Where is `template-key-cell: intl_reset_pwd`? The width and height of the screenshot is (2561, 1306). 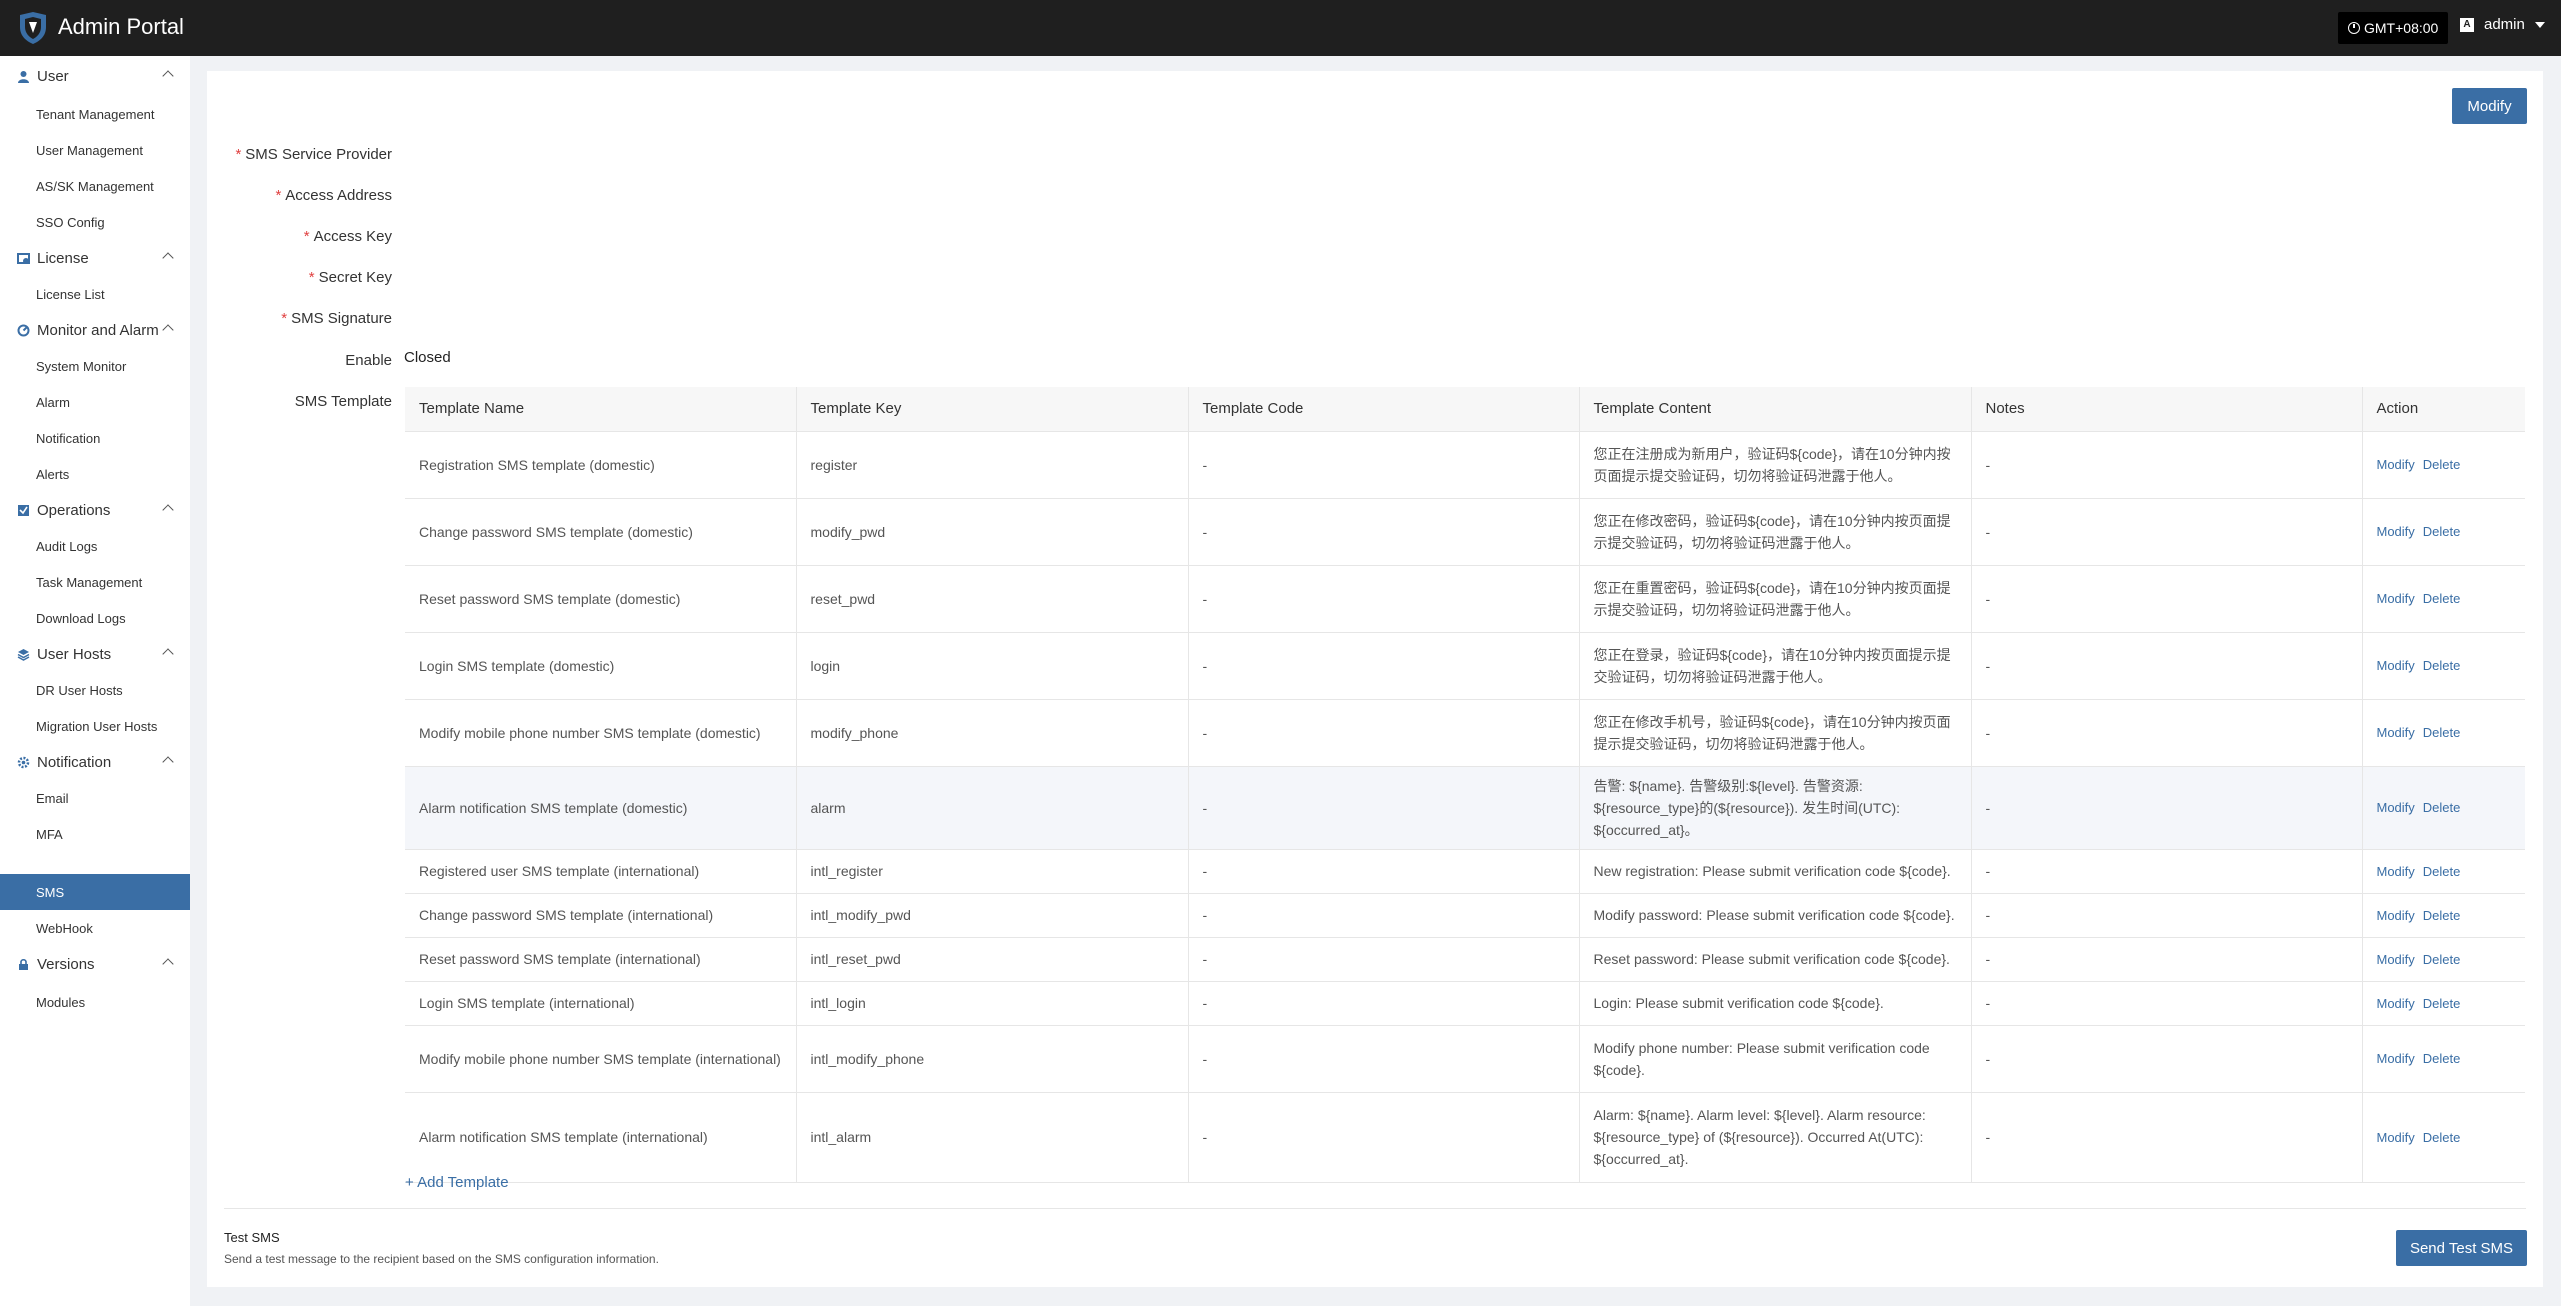
template-key-cell: intl_reset_pwd is located at coordinates (992, 959).